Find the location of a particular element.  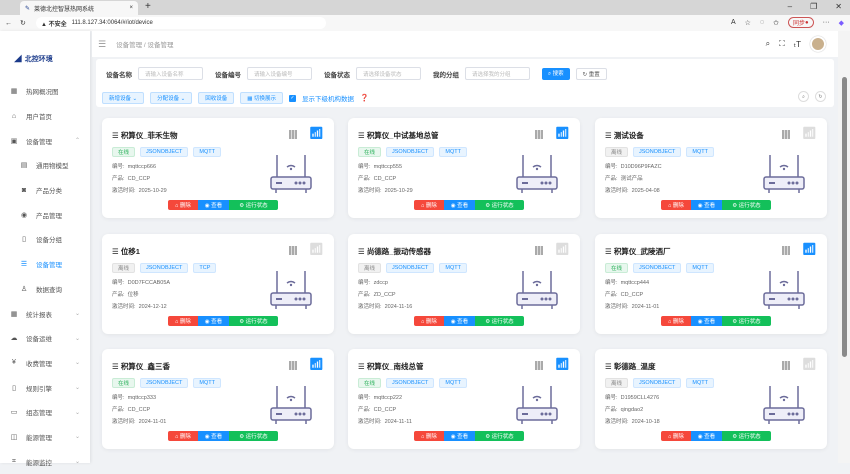

scrollbar is located at coordinates (844, 247).